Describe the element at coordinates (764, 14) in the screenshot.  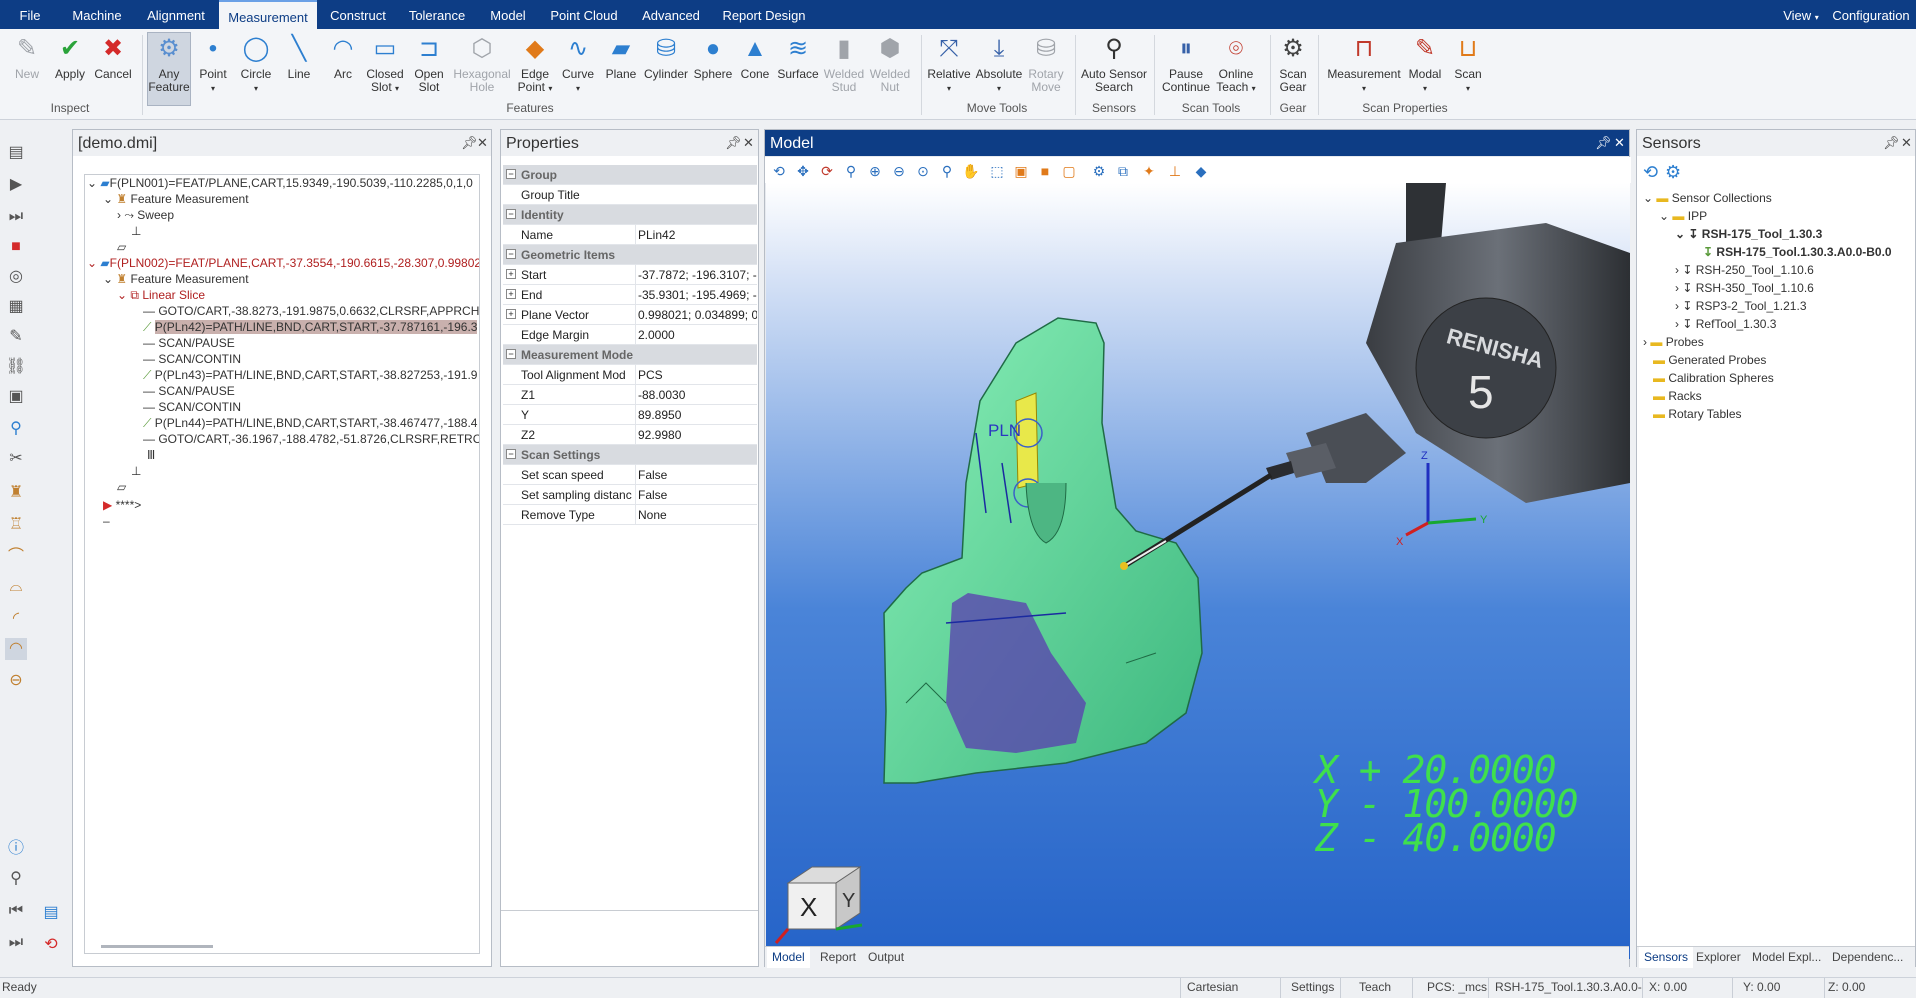
I see `tab-report-design: Report Design` at that location.